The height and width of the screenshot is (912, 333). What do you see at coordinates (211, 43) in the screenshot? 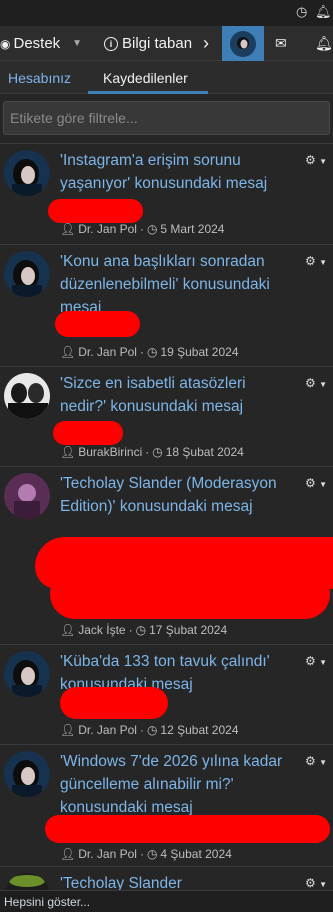
I see `chevron-right-icon: ›` at bounding box center [211, 43].